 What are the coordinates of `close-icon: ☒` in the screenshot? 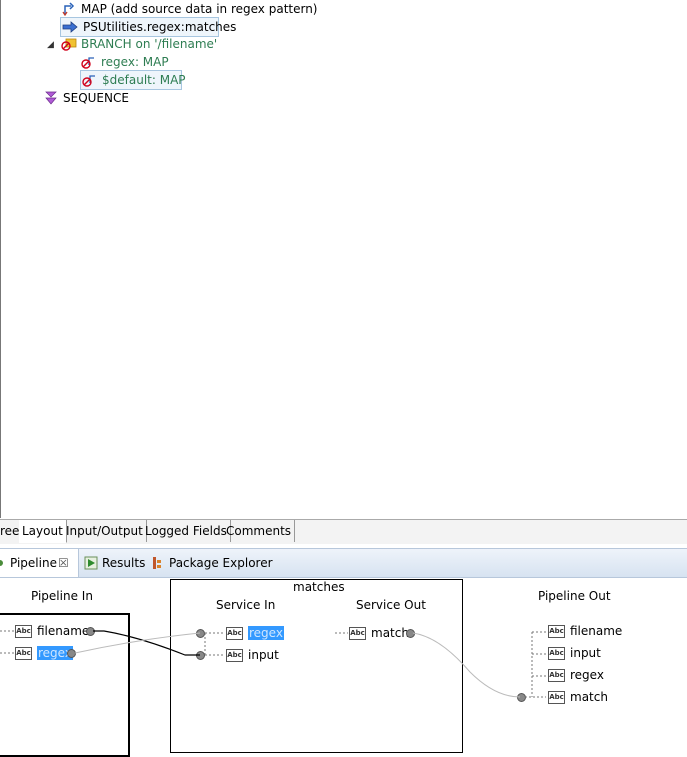 It's located at (63, 563).